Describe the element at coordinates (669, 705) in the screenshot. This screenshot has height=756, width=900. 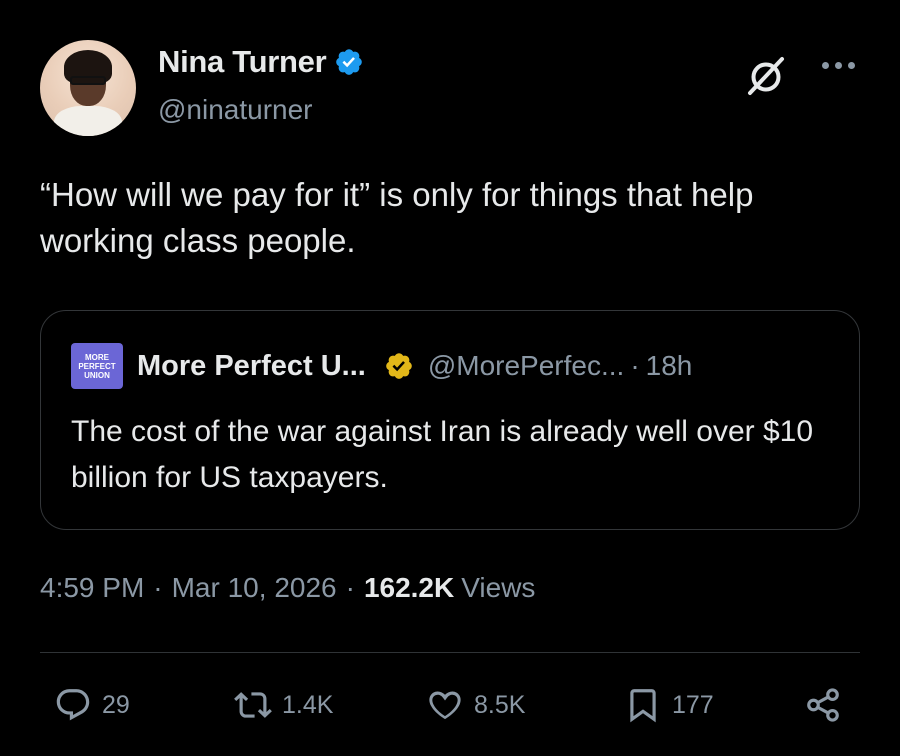
I see `bookmark-button: 177` at that location.